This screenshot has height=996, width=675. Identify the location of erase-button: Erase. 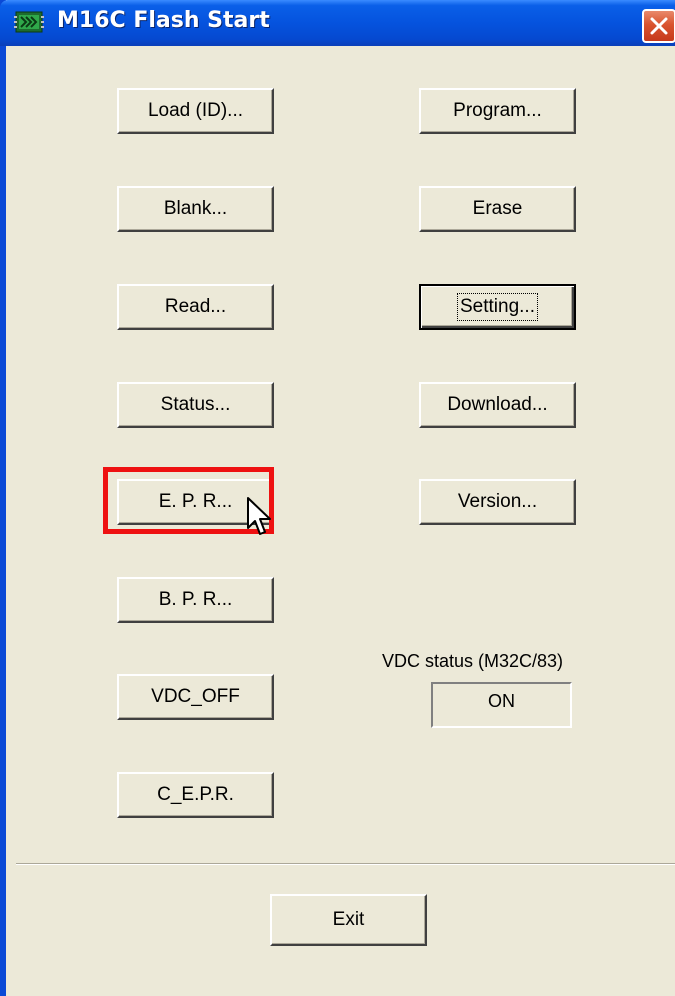
(497, 209).